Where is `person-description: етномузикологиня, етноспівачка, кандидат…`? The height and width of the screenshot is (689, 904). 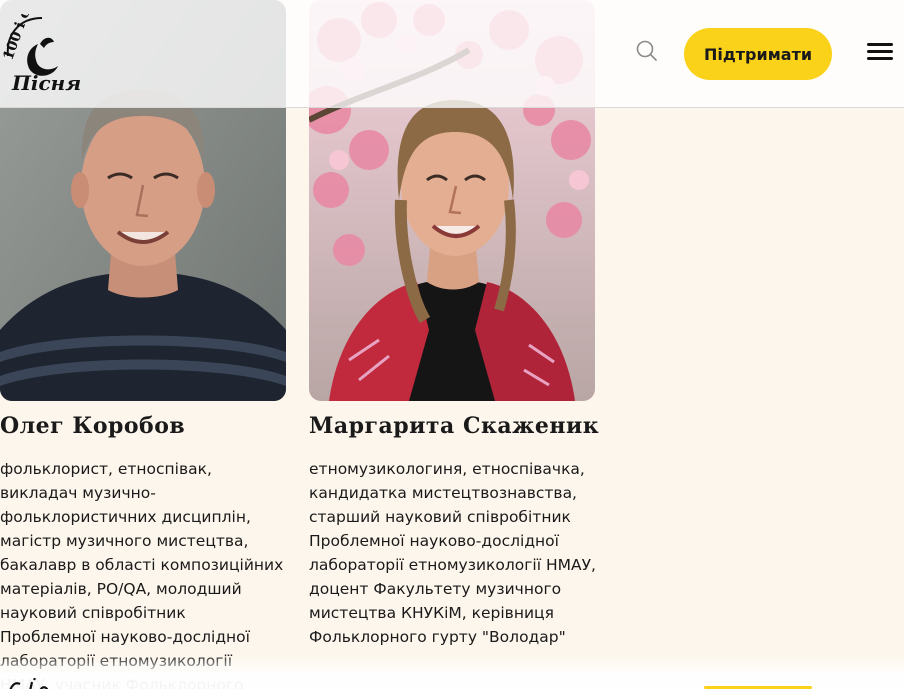
person-description: етномузикологиня, етноспівачка, кандидат… is located at coordinates (452, 553).